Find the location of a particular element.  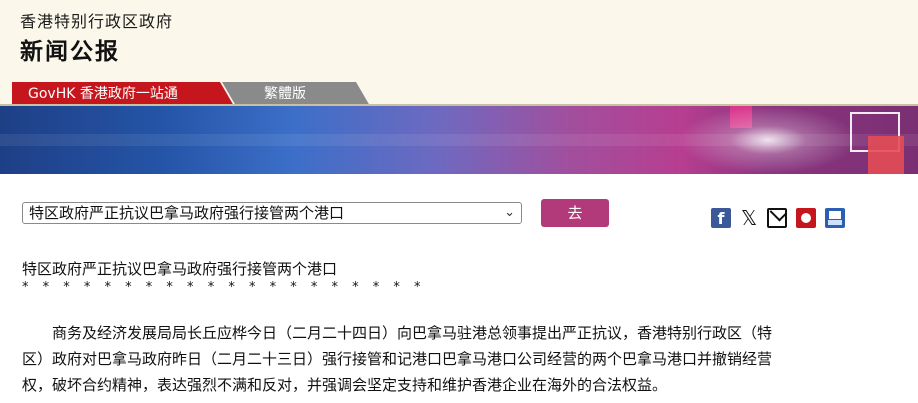

article-title: 特区政府严正抗议巴拿马政府强行接管两个港口 is located at coordinates (180, 269).